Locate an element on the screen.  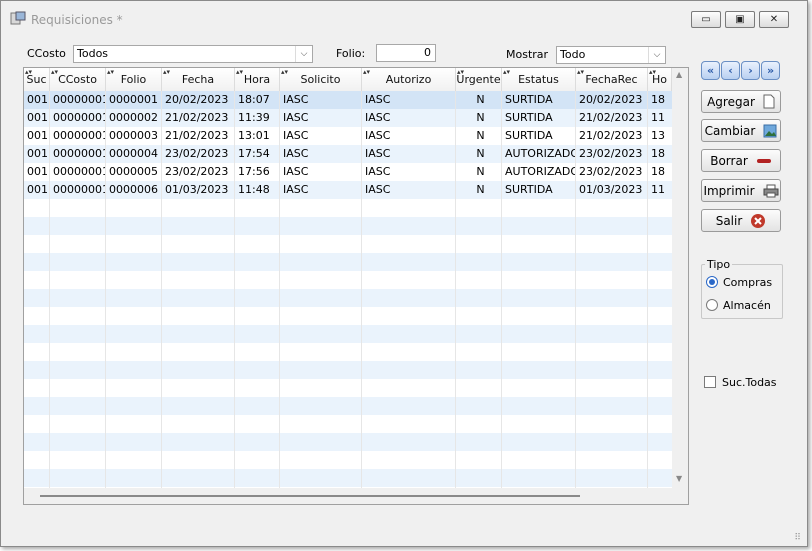
column-header: ▴▾ Ho is located at coordinates (660, 79).